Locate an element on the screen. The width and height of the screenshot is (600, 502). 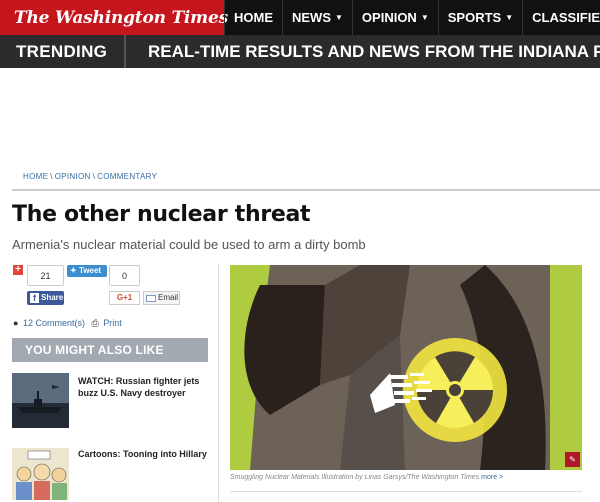
nav-item-classifieds: CLASSIFIEDS is located at coordinates (561, 17).